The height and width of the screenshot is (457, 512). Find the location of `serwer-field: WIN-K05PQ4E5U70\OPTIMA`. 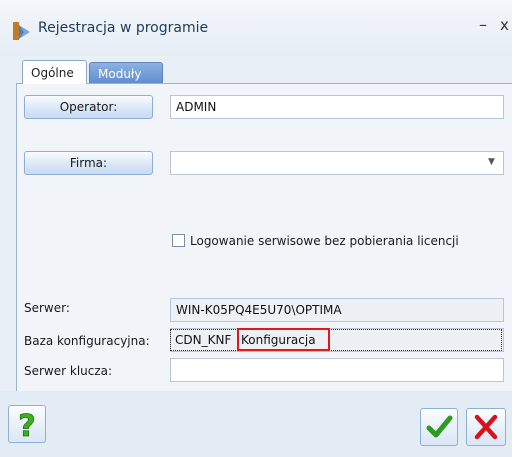

serwer-field: WIN-K05PQ4E5U70\OPTIMA is located at coordinates (337, 310).